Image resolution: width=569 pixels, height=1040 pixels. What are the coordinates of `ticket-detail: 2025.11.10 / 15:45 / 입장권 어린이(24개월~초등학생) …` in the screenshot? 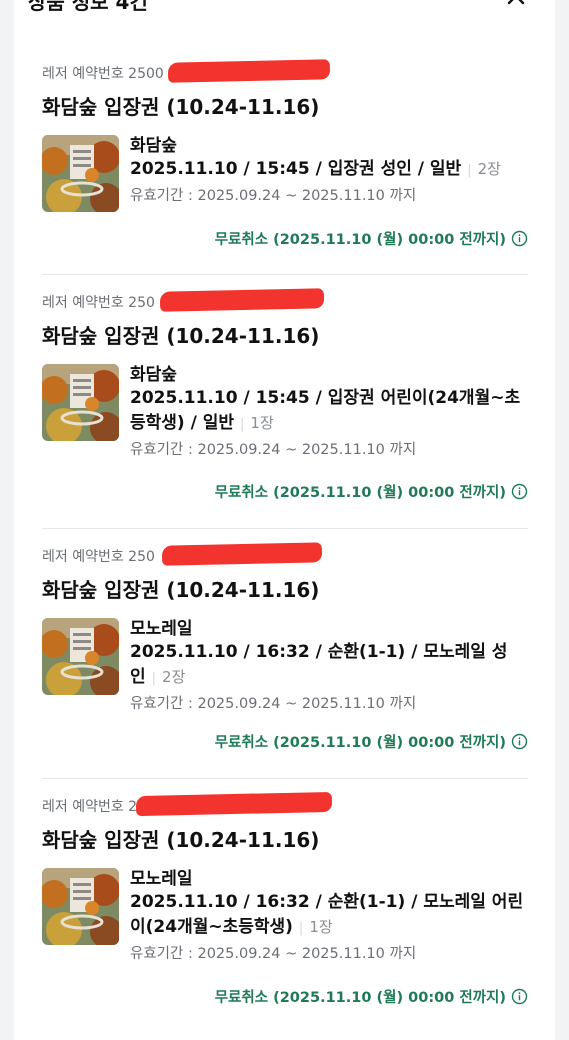 It's located at (325, 410).